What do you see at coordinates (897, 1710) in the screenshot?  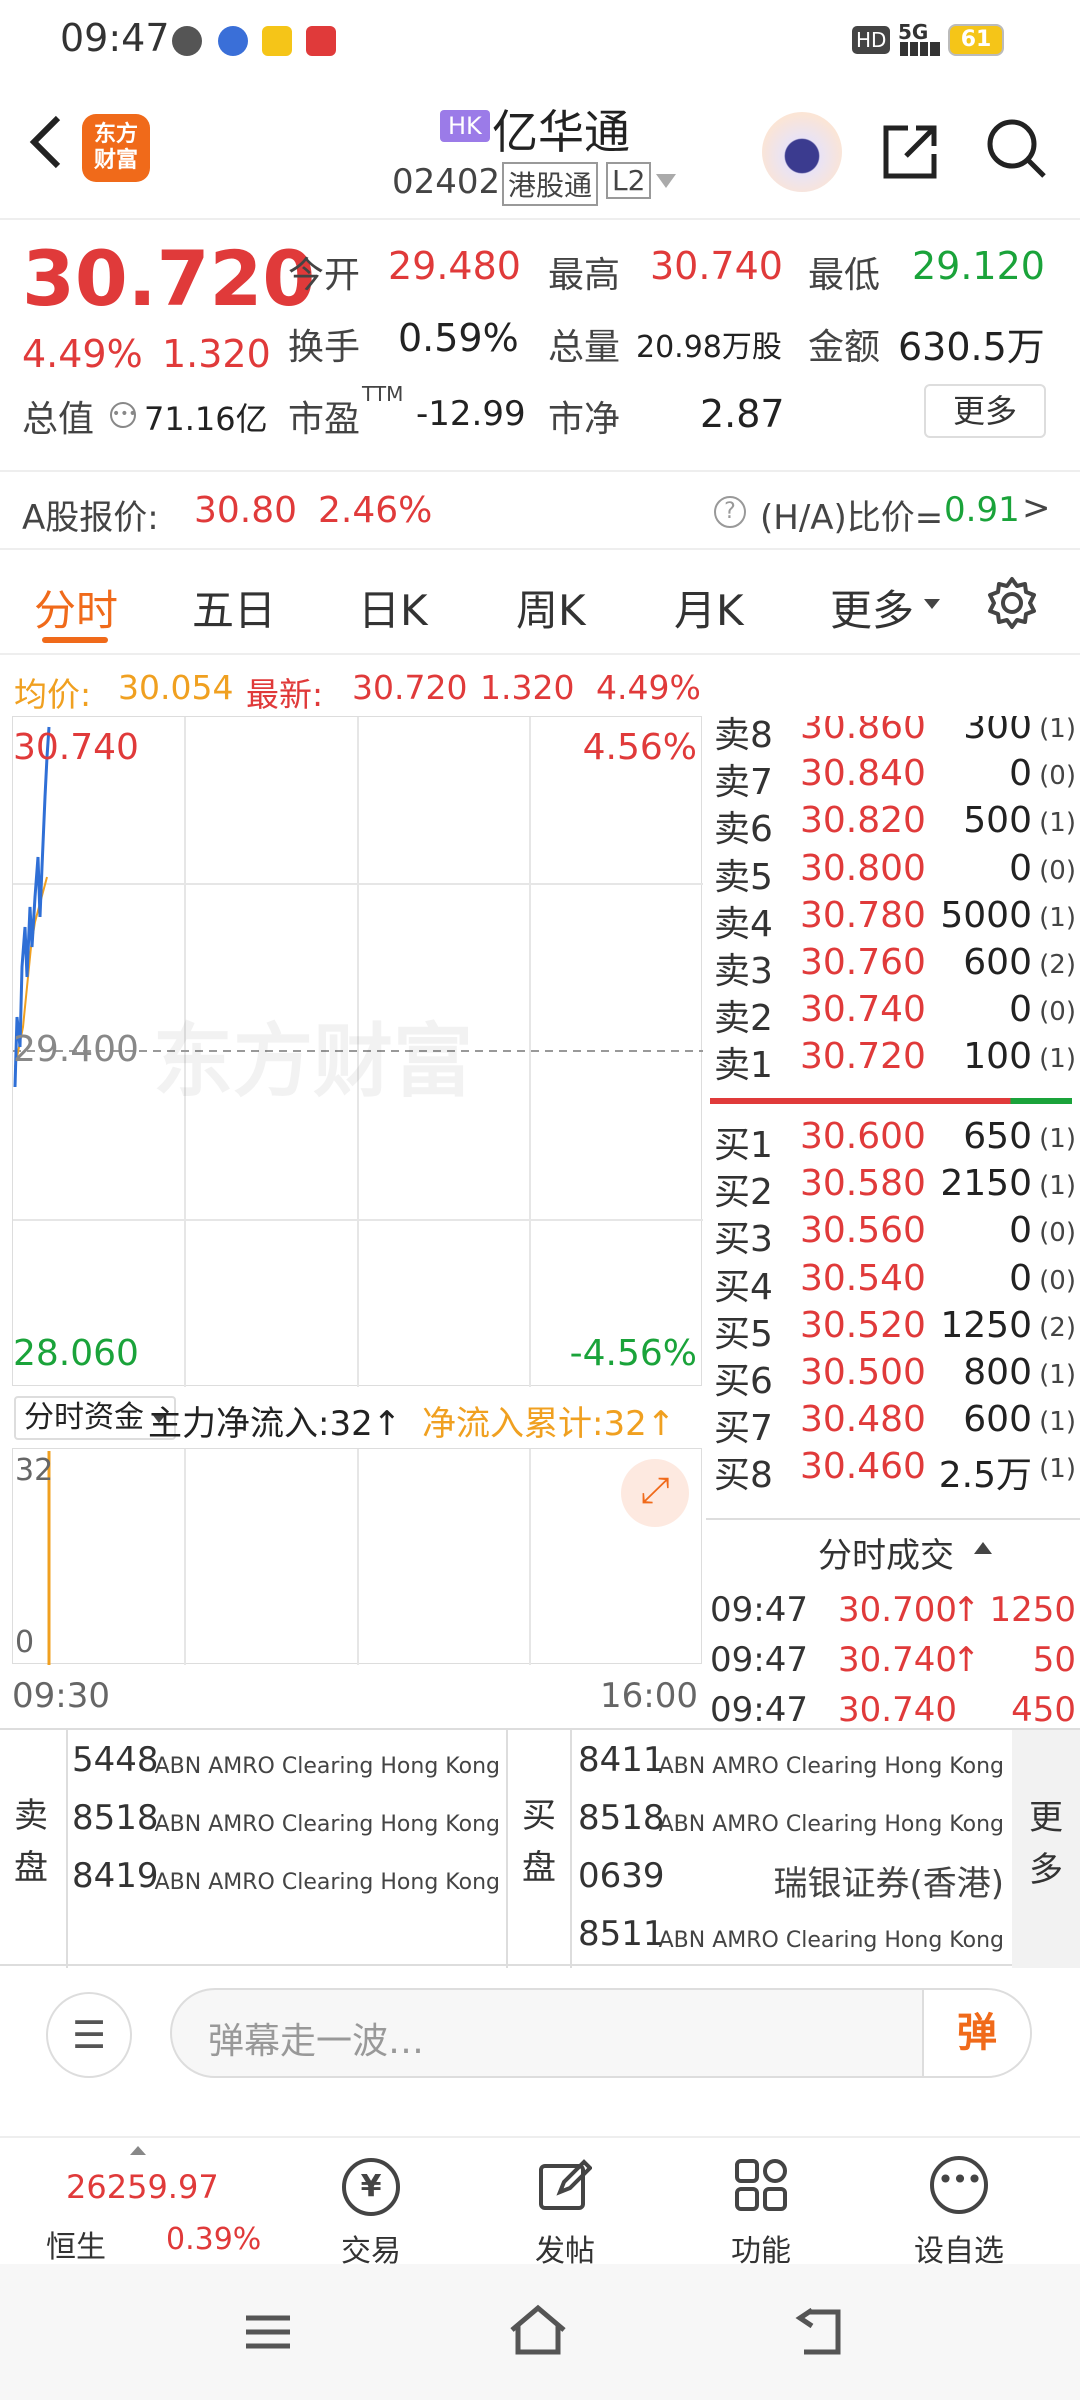 I see `trade-price: 30.740` at bounding box center [897, 1710].